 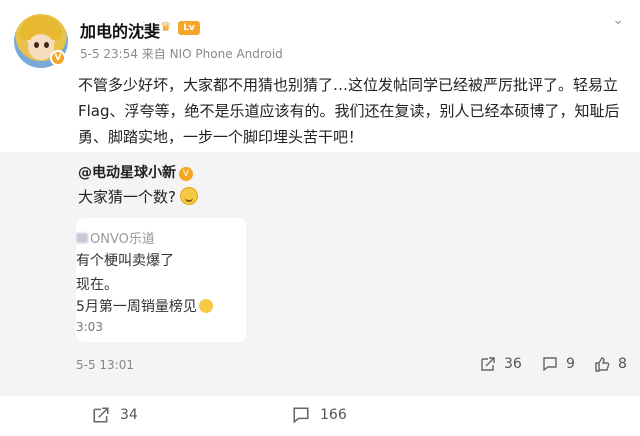 I want to click on repost-like-button: 8, so click(x=610, y=364).